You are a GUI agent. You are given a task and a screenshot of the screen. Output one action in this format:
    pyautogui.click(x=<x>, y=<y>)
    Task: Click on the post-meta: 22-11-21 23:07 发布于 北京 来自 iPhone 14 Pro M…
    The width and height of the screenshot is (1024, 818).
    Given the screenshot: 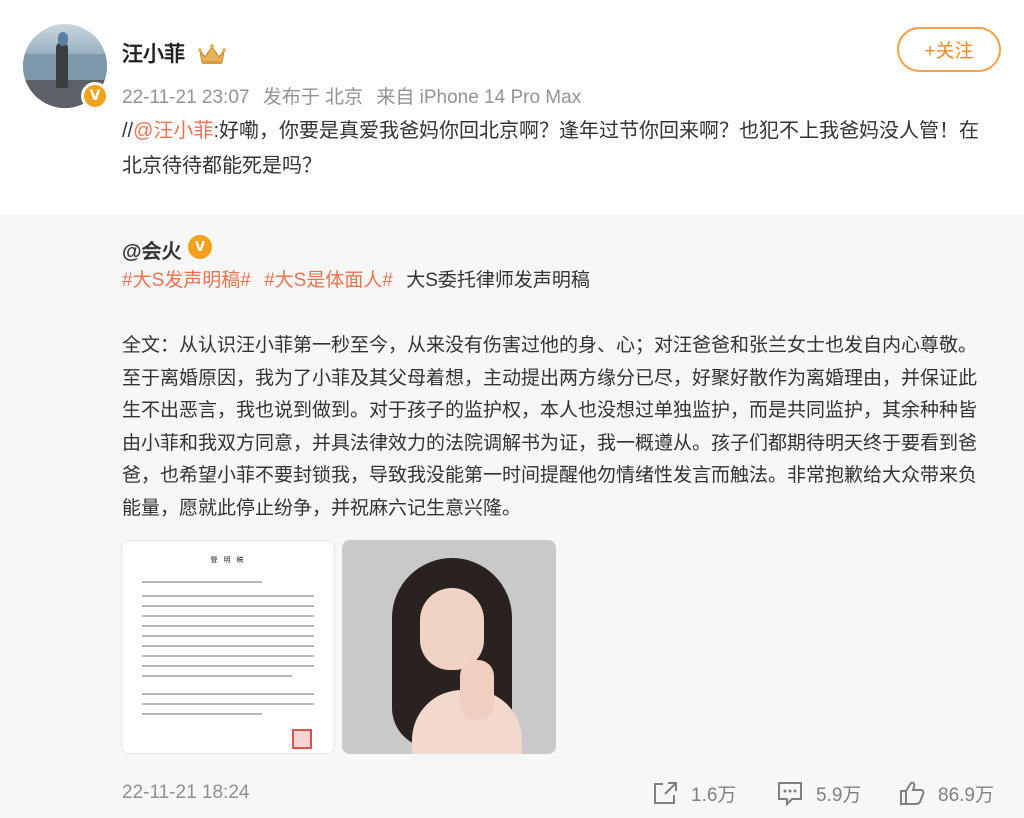 What is the action you would take?
    pyautogui.click(x=355, y=95)
    